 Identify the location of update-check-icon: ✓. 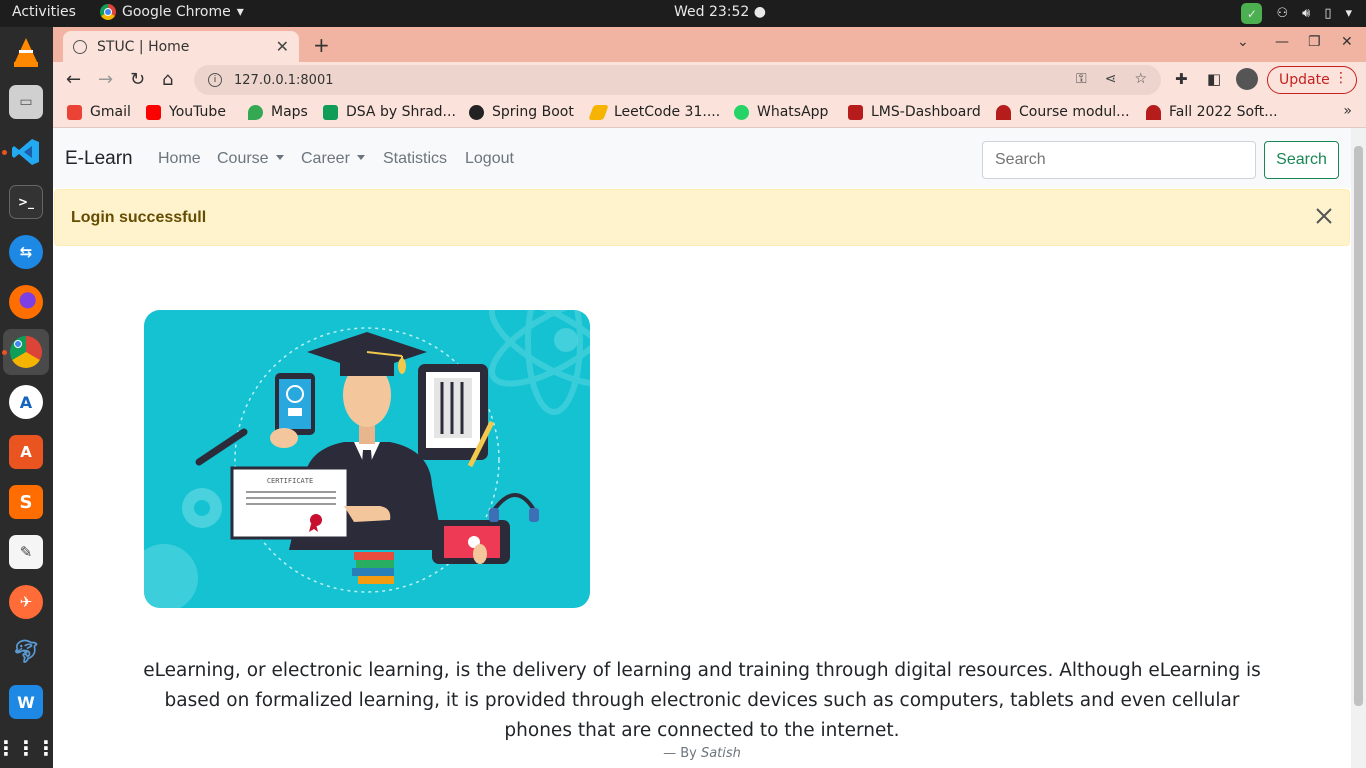
(1252, 13).